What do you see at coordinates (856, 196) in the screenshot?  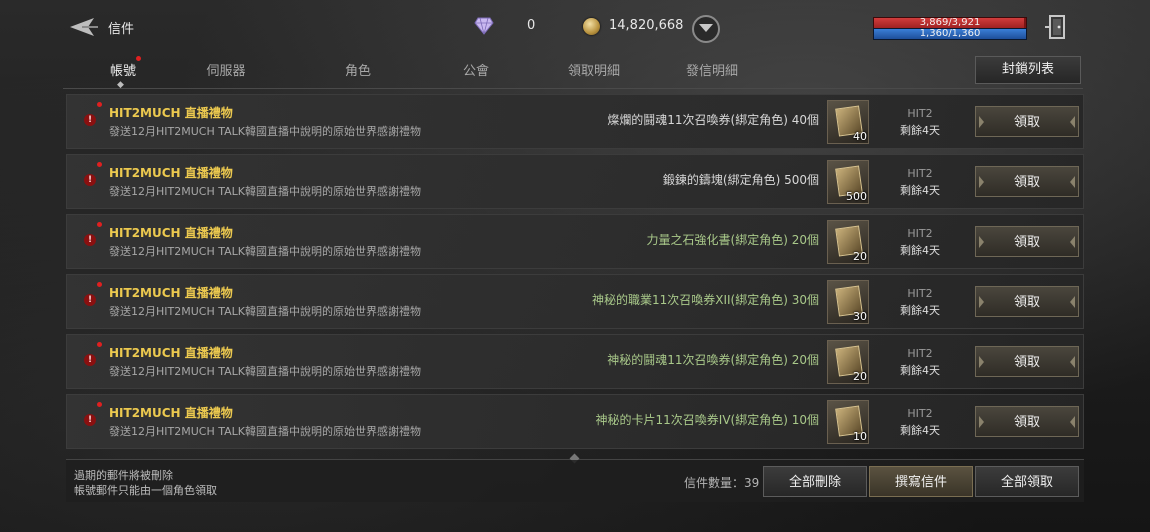 I see `item-quantity: 500` at bounding box center [856, 196].